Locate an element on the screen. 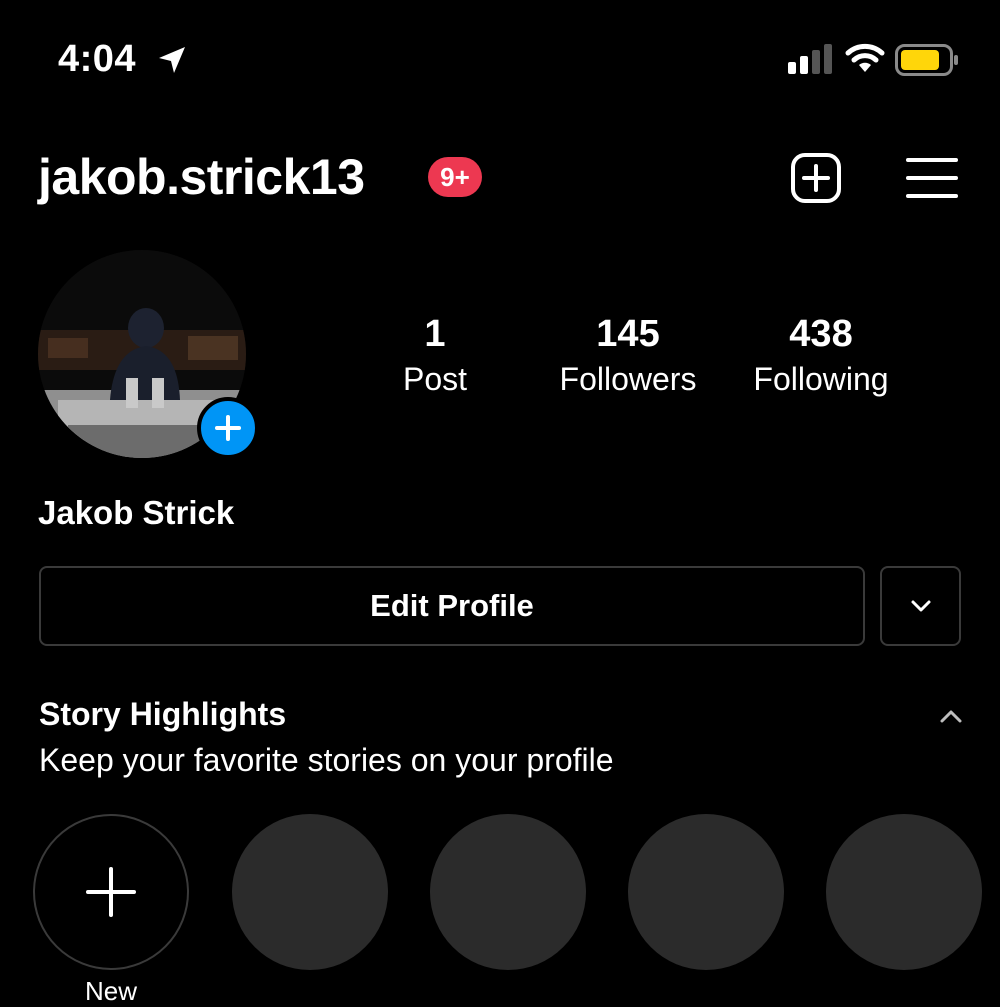  chevron-down-icon is located at coordinates (920, 606).